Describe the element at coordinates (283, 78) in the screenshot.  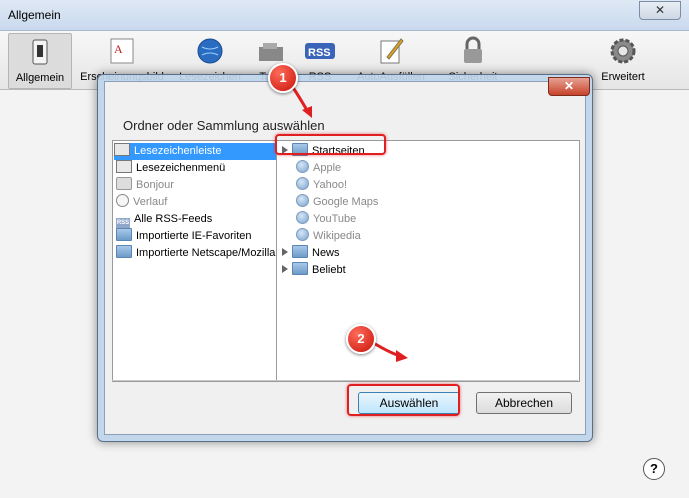
I see `annotation-marker-1: 1` at that location.